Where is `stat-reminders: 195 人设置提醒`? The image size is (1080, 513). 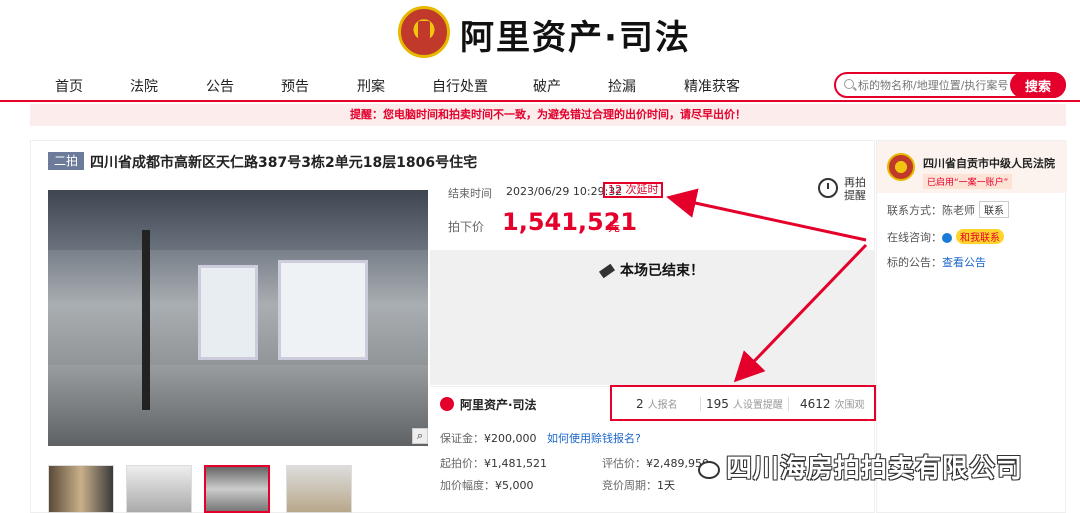 stat-reminders: 195 人设置提醒 is located at coordinates (741, 403).